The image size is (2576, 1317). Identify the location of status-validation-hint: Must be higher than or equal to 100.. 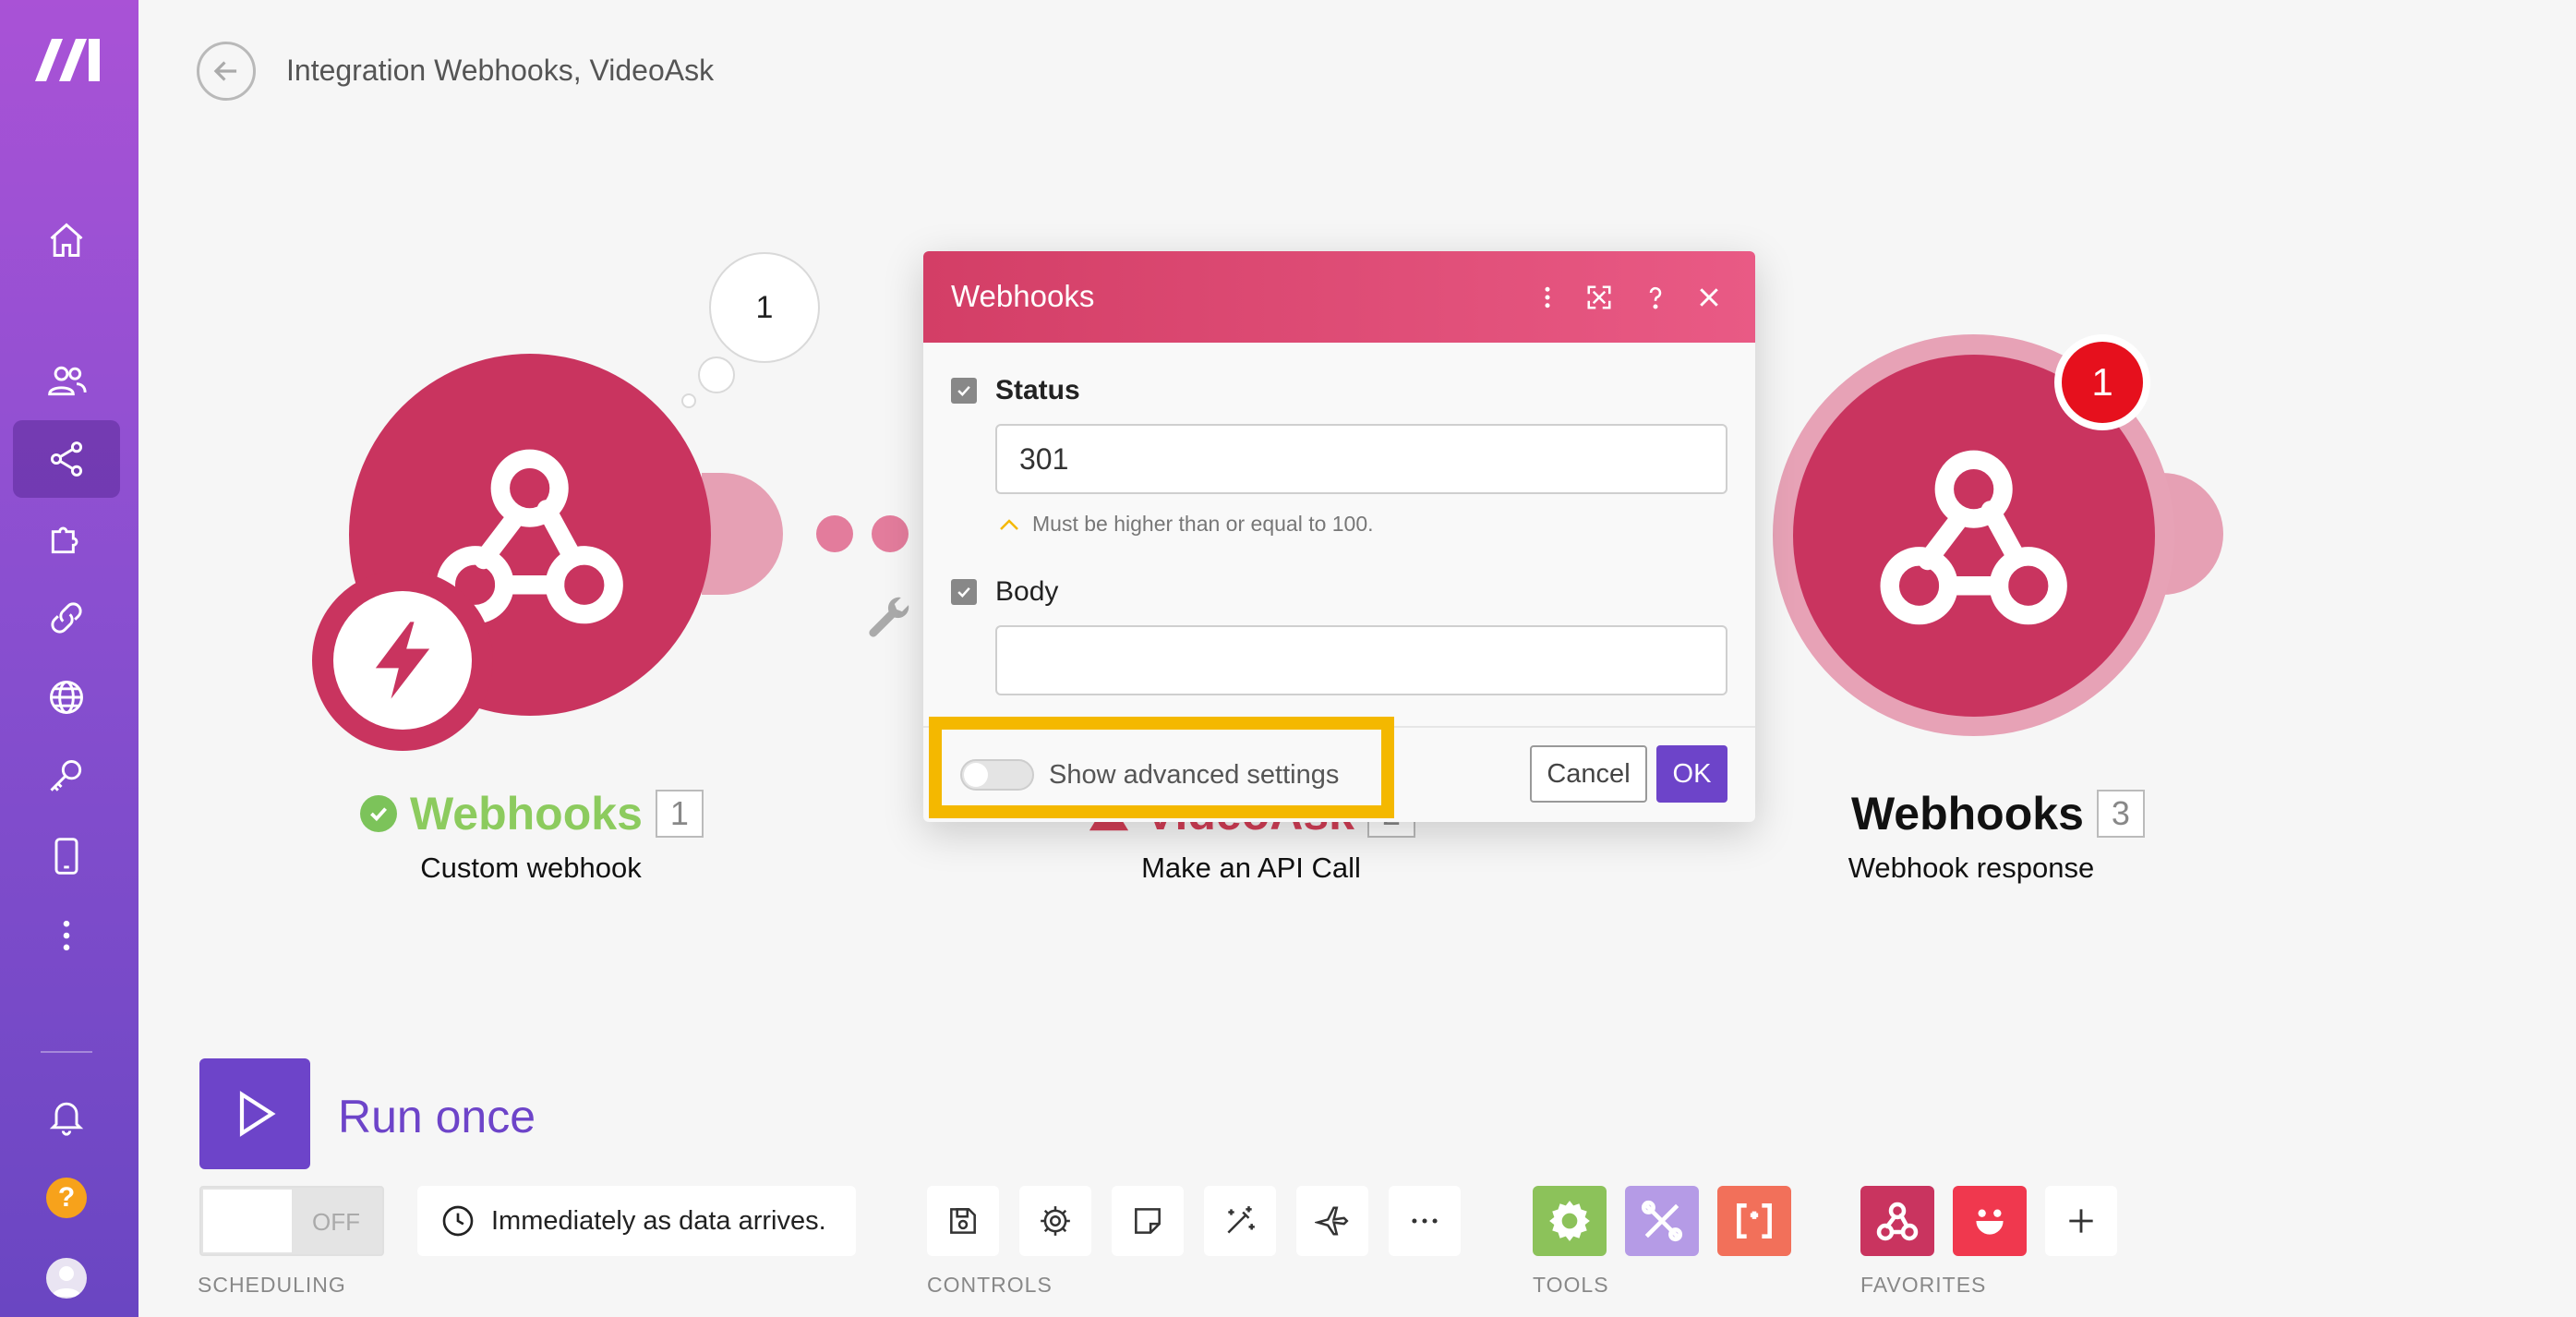
(1186, 524).